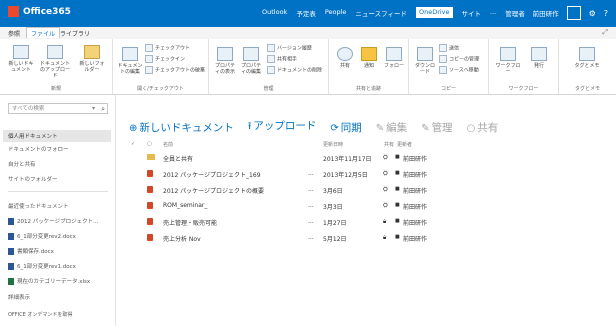 This screenshot has width=616, height=326. What do you see at coordinates (33, 179) in the screenshot?
I see `nav-site-folders: サイトのフォルダー` at bounding box center [33, 179].